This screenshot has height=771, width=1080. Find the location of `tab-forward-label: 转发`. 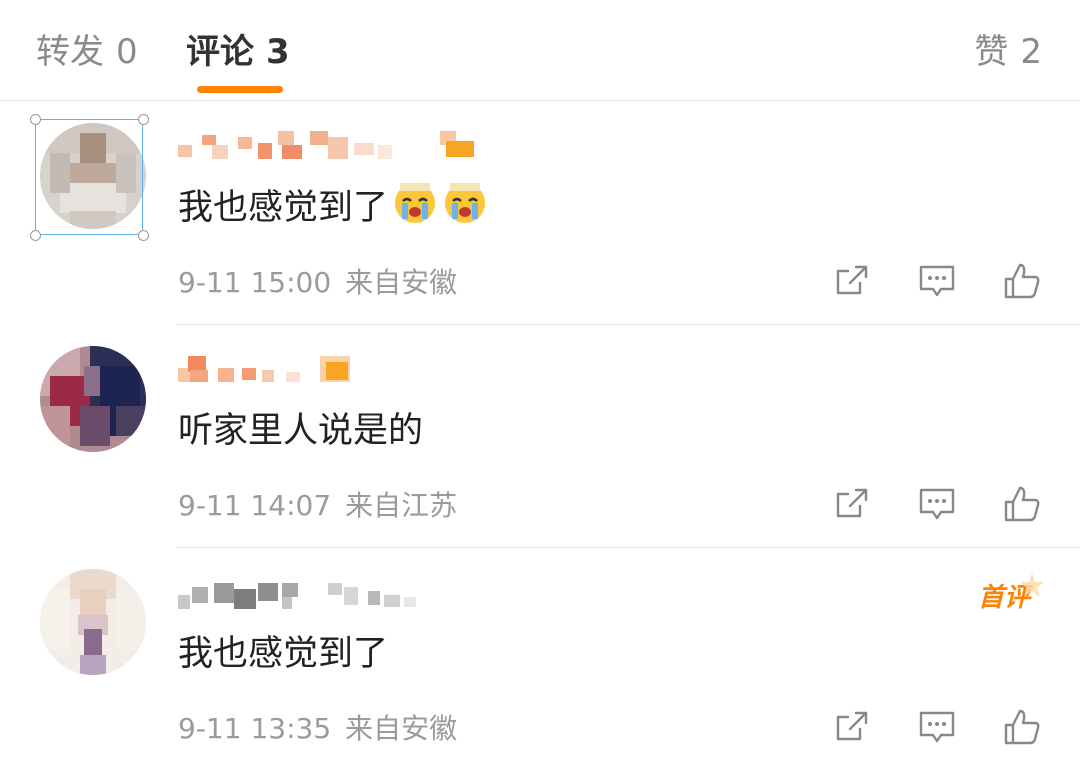

tab-forward-label: 转发 is located at coordinates (70, 52).